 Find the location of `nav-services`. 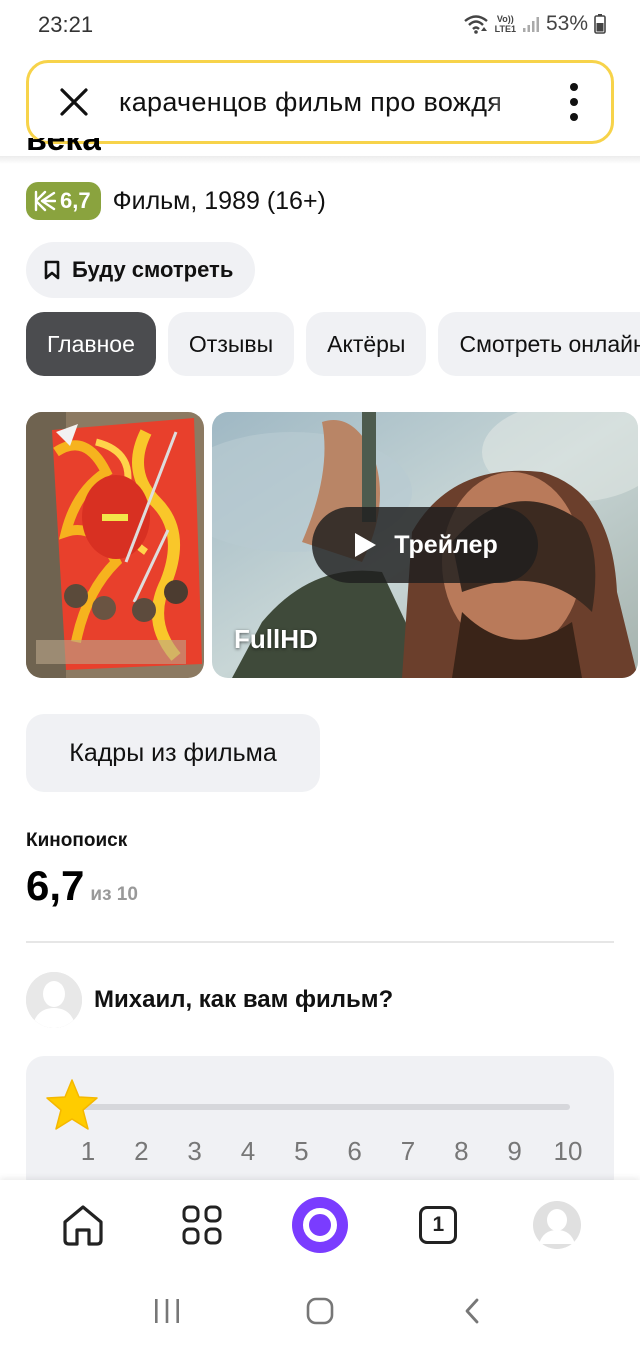

nav-services is located at coordinates (202, 1225).